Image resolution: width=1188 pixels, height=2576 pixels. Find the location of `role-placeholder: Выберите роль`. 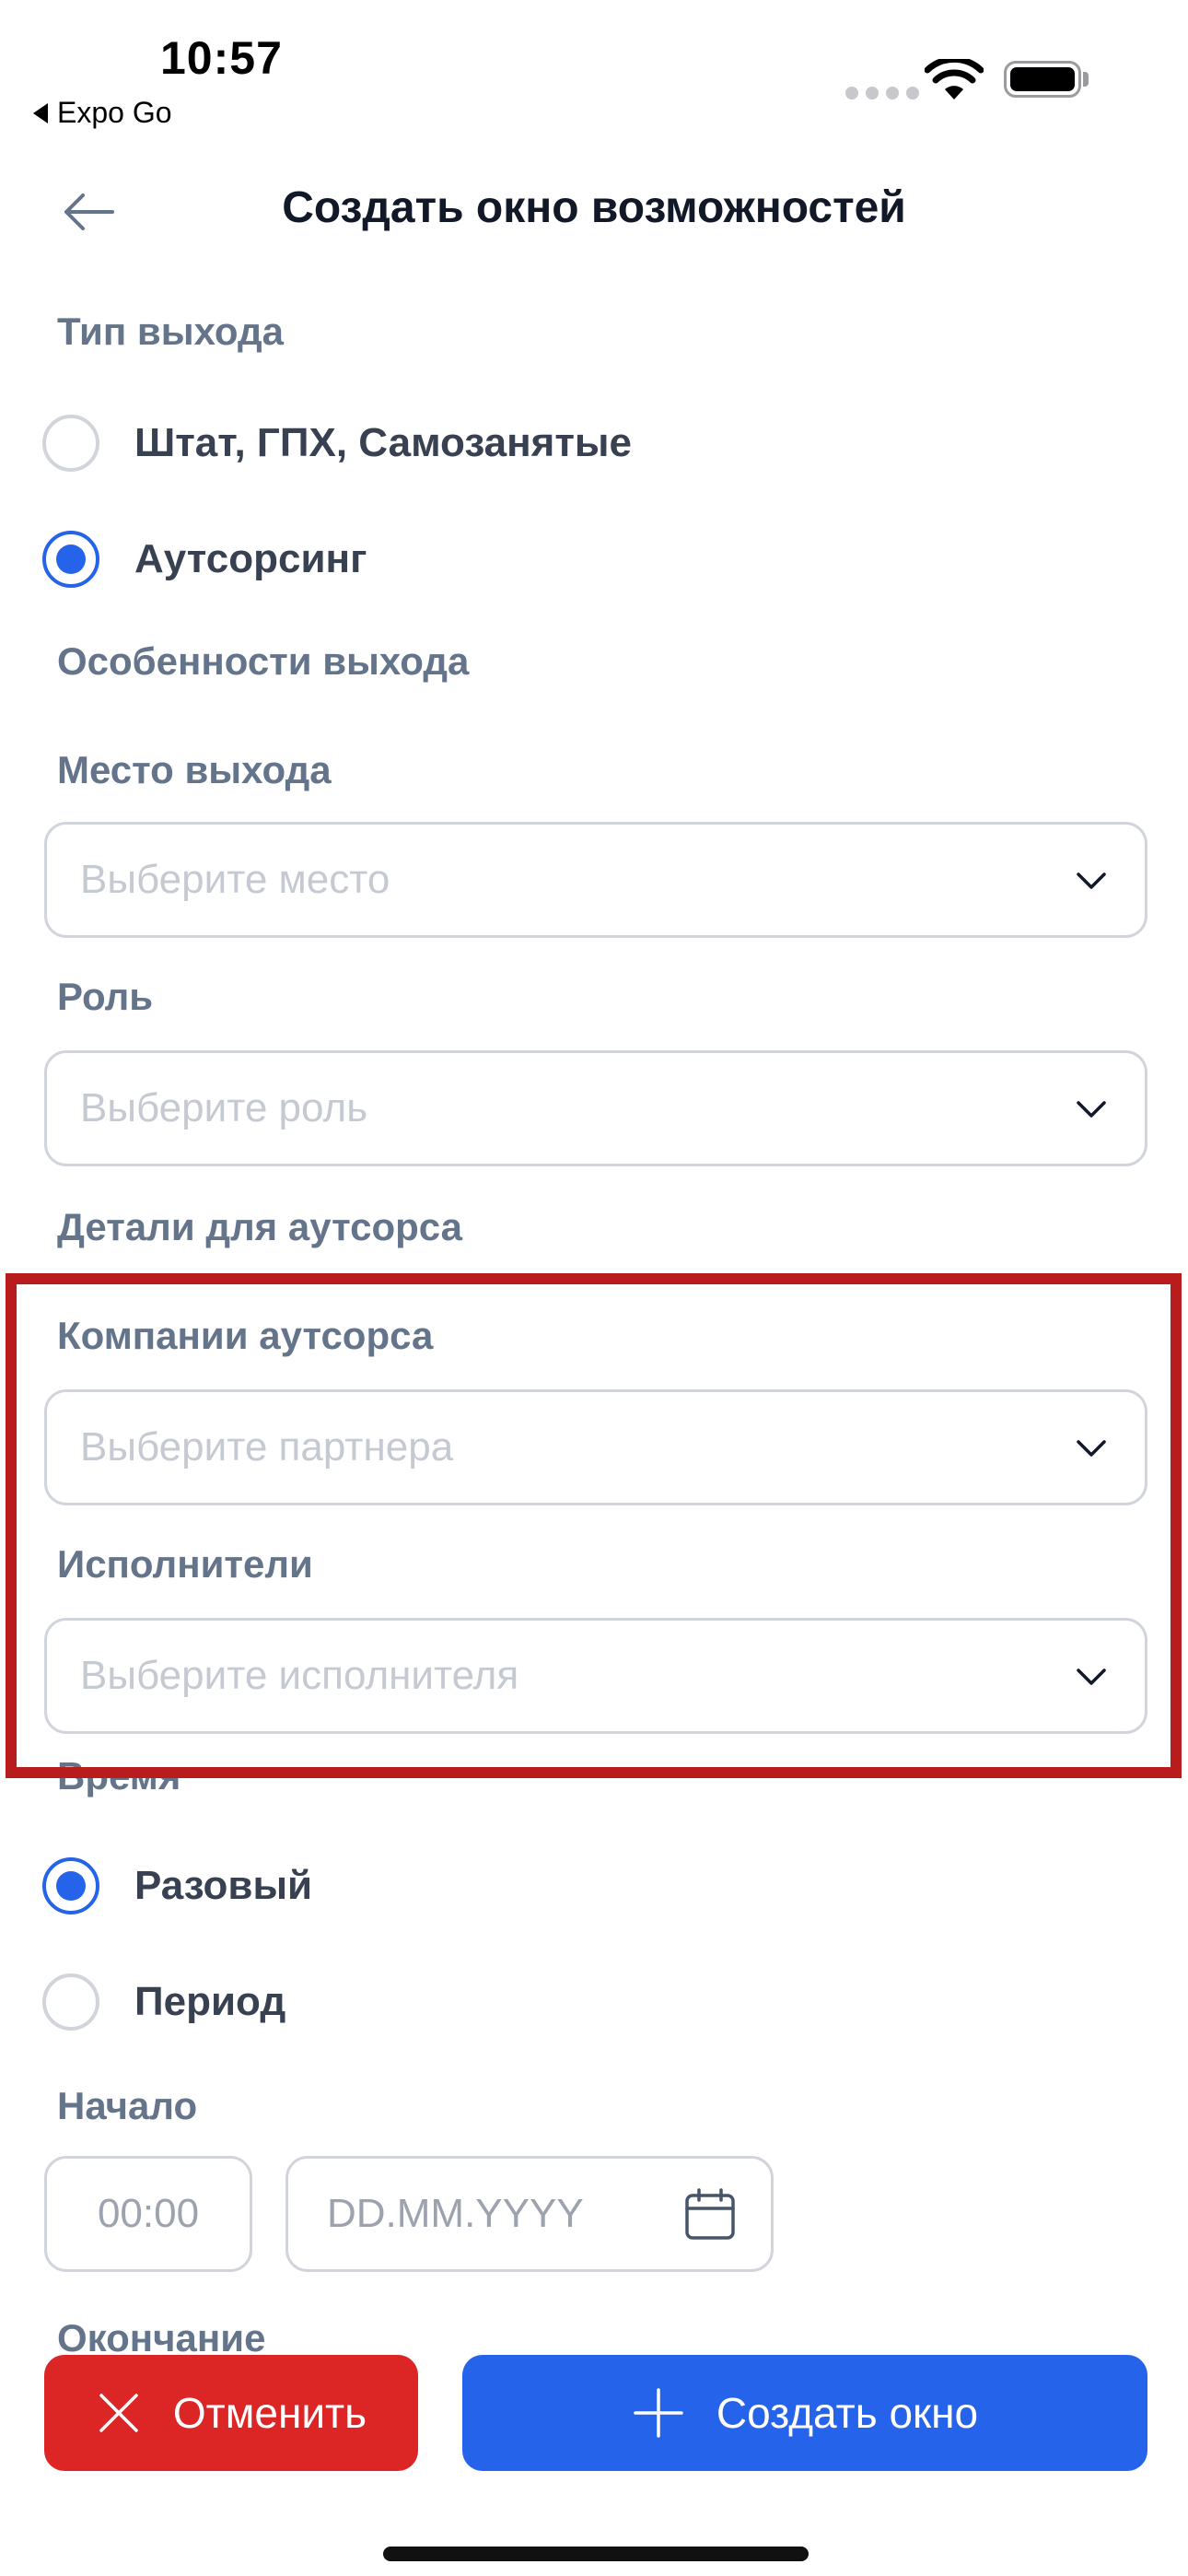

role-placeholder: Выберите роль is located at coordinates (224, 1107).